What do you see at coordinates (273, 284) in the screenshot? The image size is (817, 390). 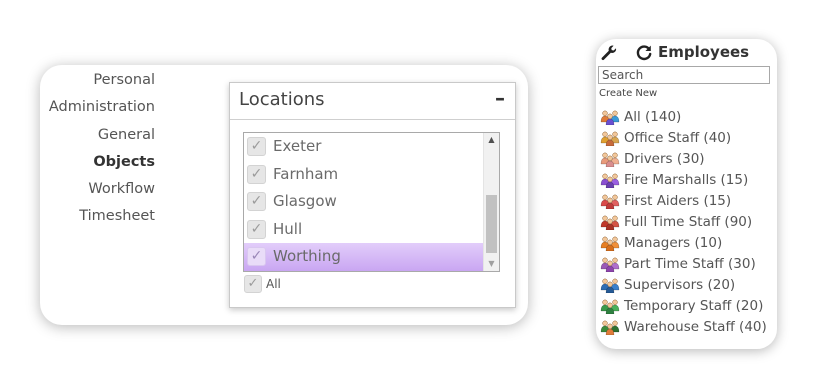 I see `select-all-label: All` at bounding box center [273, 284].